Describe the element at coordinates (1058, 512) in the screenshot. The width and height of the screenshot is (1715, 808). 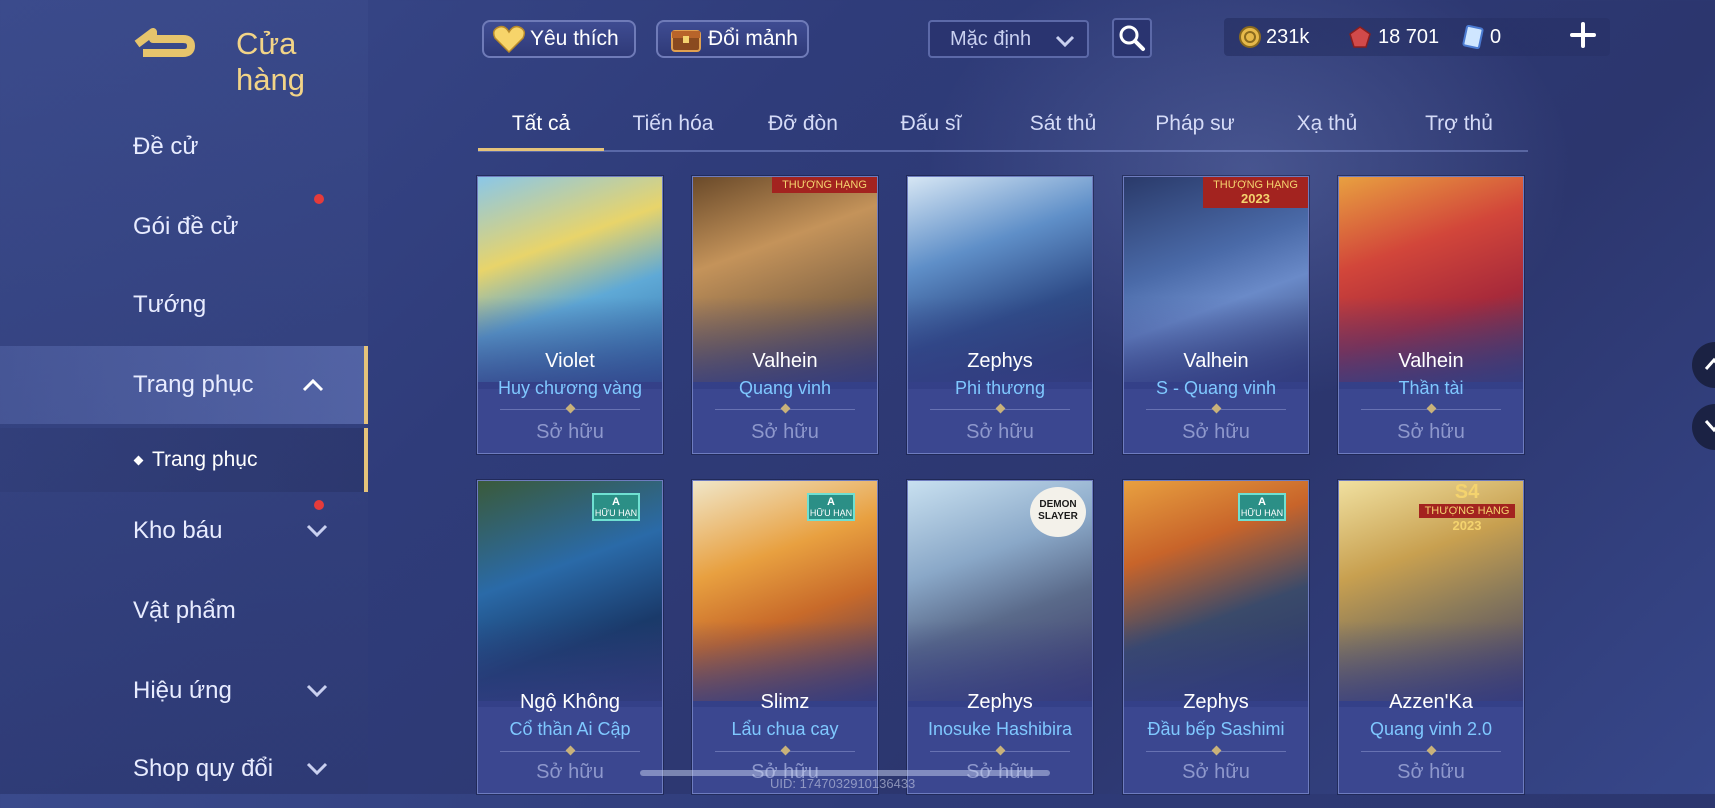
I see `demon-slayer-logo: DEMON SLAYER` at that location.